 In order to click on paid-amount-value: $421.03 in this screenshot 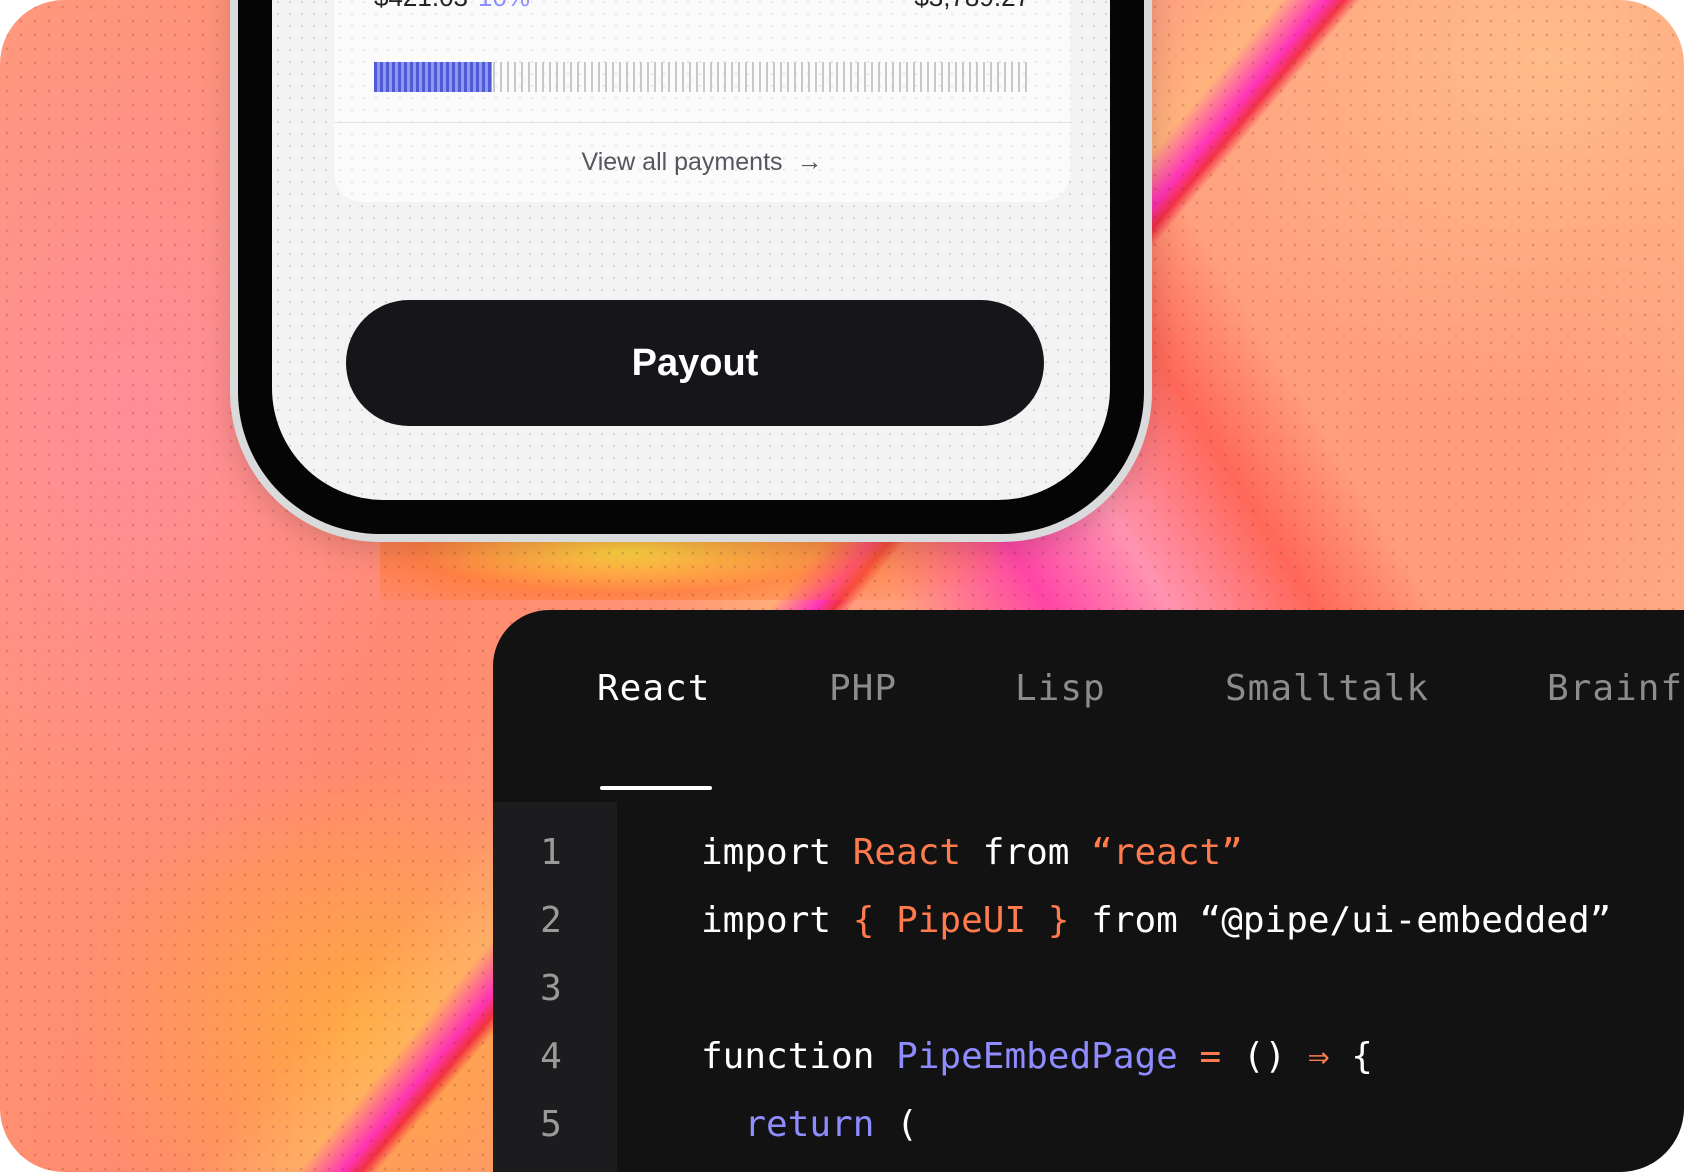, I will do `click(421, 6)`.